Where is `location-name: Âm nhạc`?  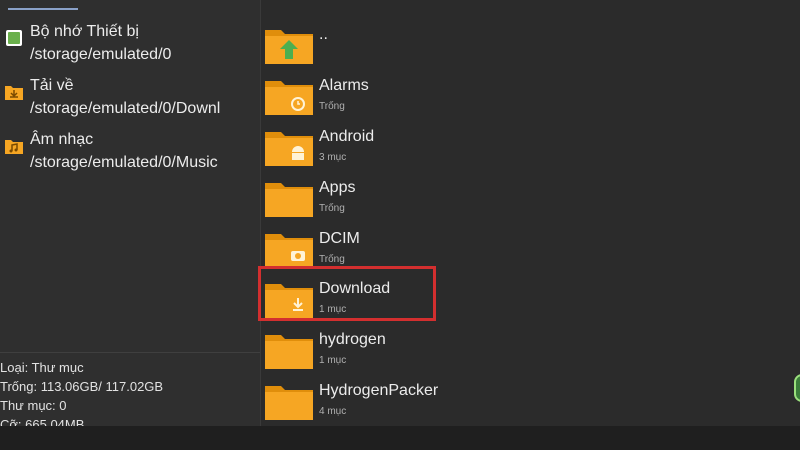
location-name: Âm nhạc is located at coordinates (62, 139).